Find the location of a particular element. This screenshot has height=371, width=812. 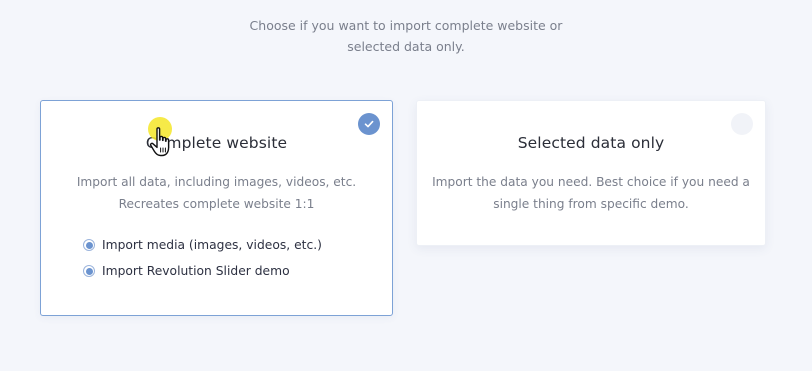

import-revslider-option: Import Revolution Slider demo is located at coordinates (202, 271).